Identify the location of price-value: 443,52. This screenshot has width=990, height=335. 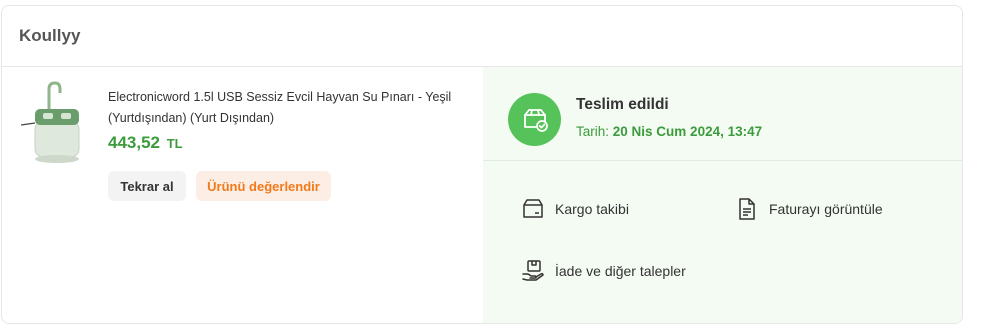
(134, 142).